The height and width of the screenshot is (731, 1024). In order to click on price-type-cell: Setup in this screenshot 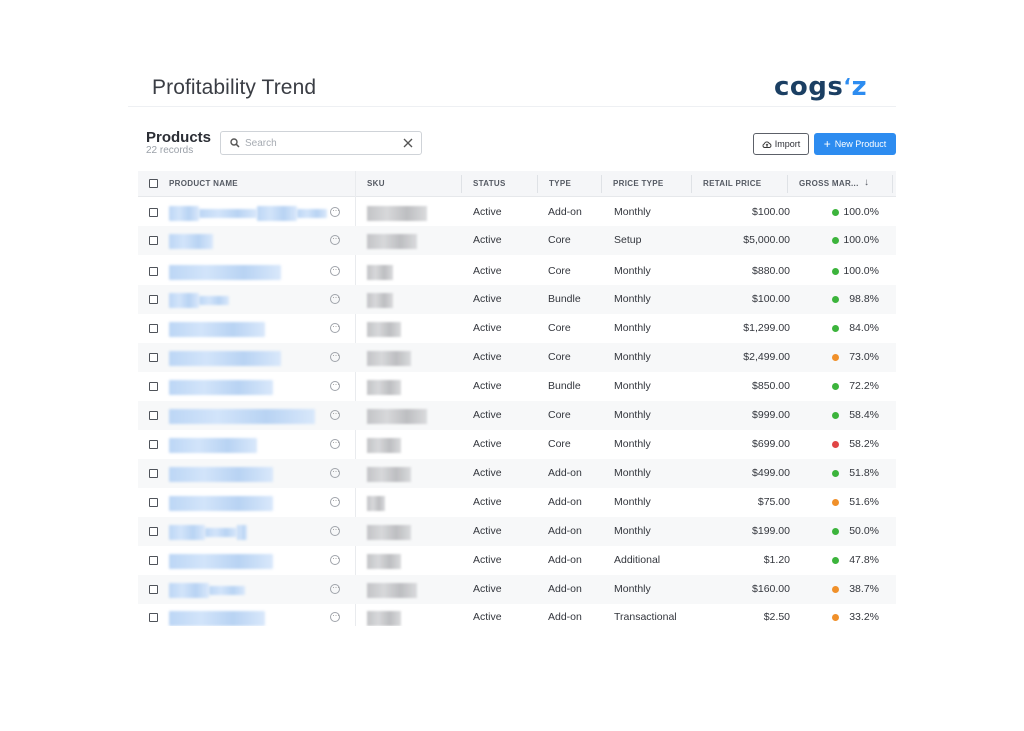, I will do `click(628, 240)`.